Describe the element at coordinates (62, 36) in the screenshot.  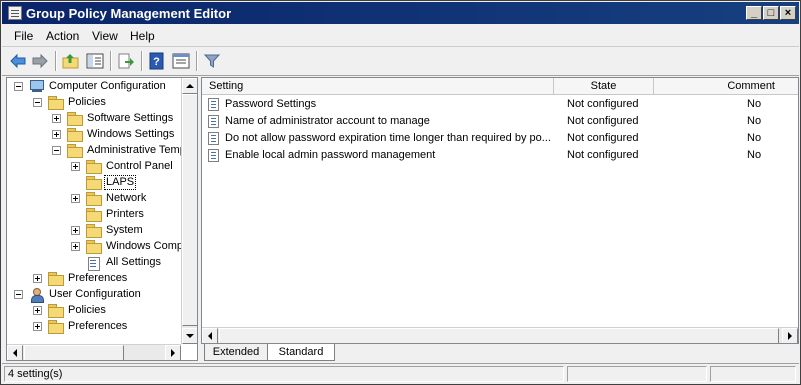
I see `menu-action: Action` at that location.